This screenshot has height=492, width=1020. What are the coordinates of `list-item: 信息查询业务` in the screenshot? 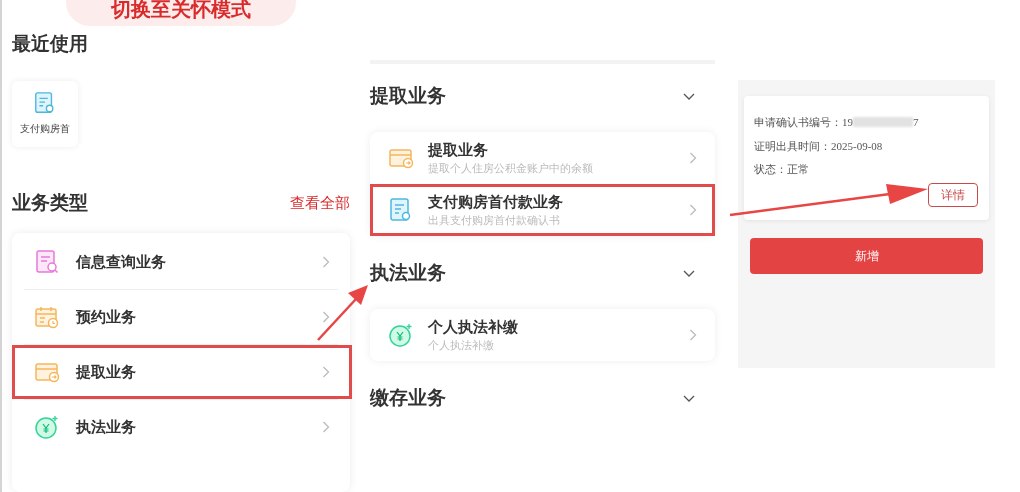 It's located at (182, 262).